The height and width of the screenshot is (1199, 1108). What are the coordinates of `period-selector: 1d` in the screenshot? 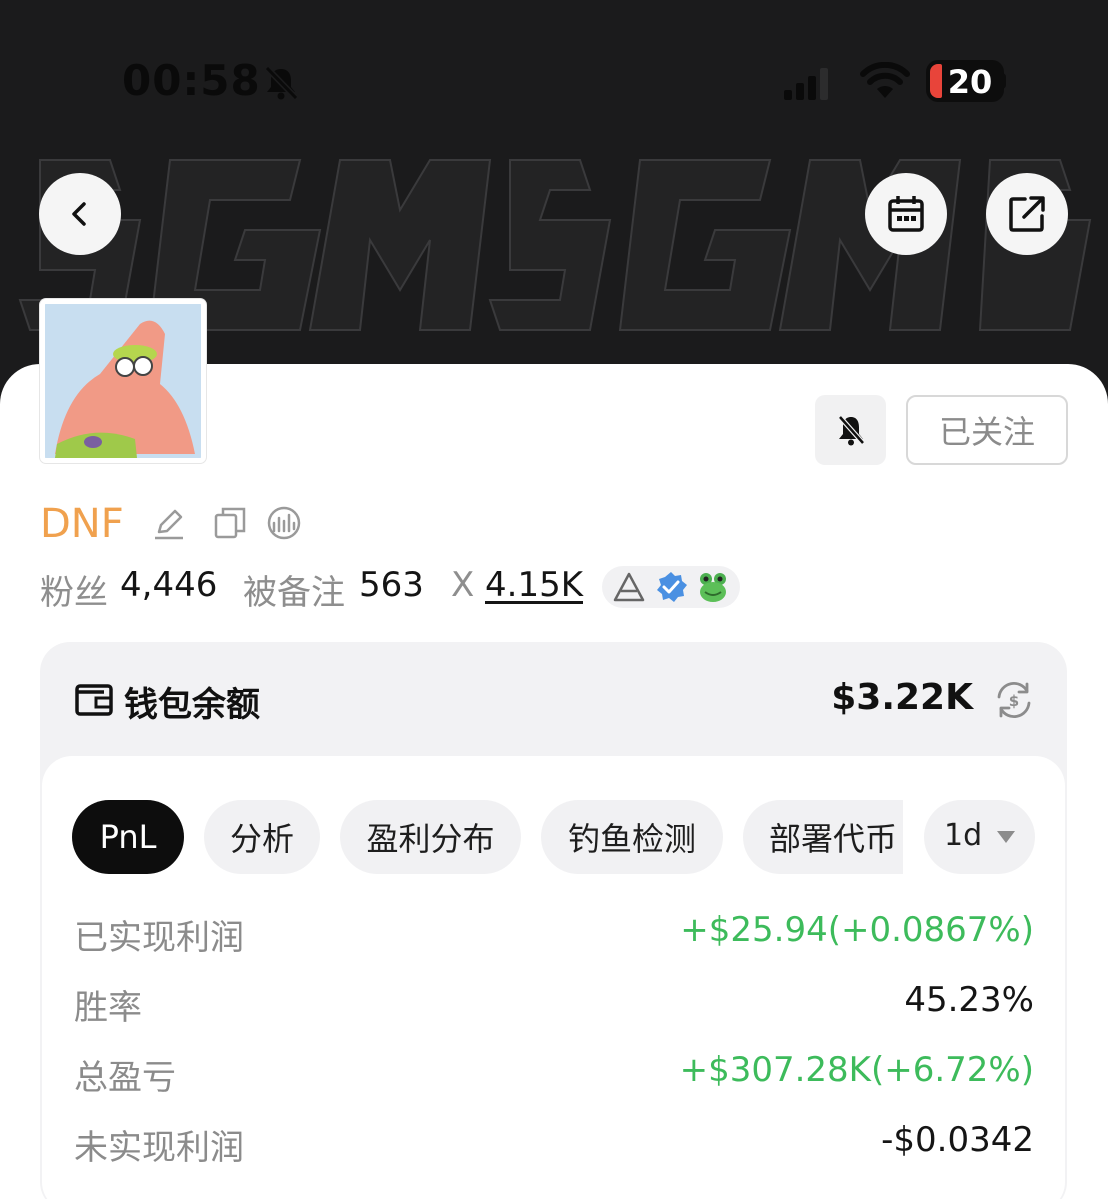 It's located at (979, 837).